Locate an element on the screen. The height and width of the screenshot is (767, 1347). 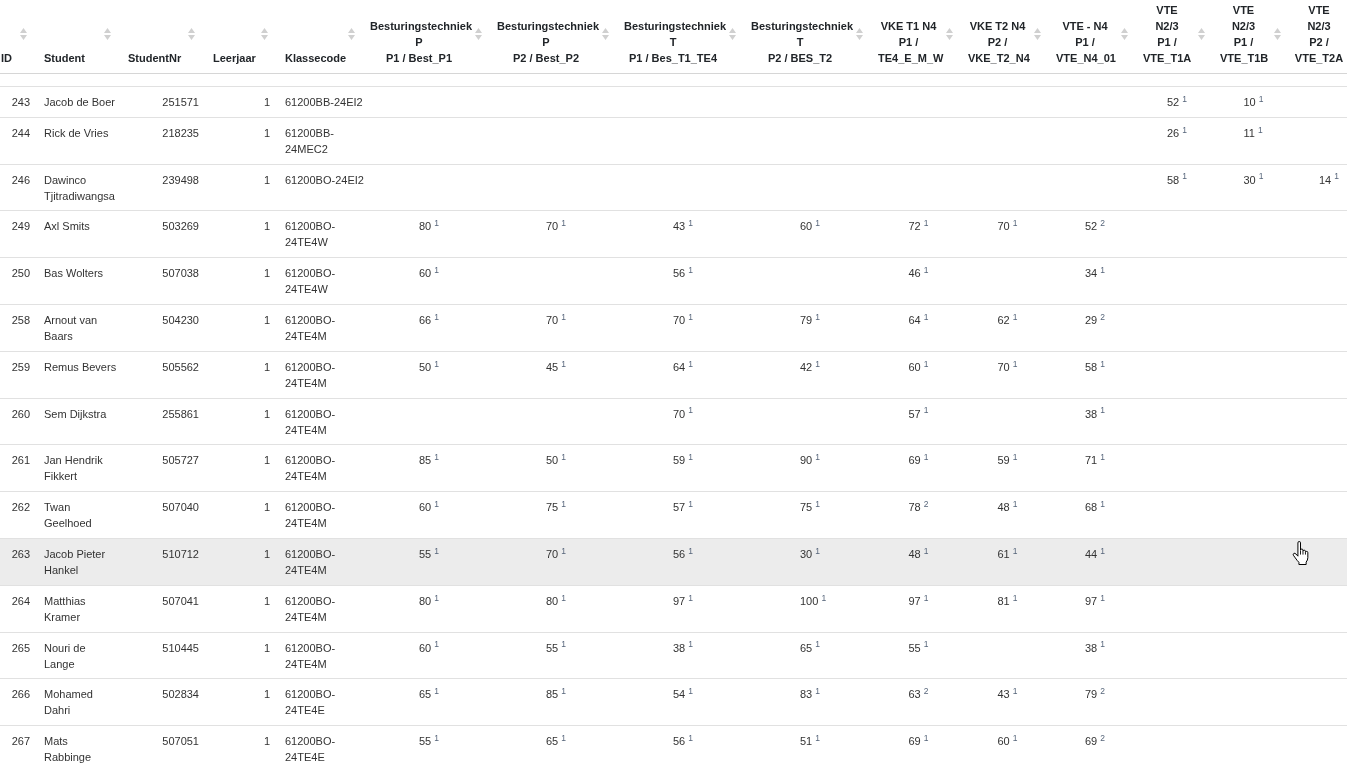
grade-cell: 43 $^{1}$ is located at coordinates (1007, 694).